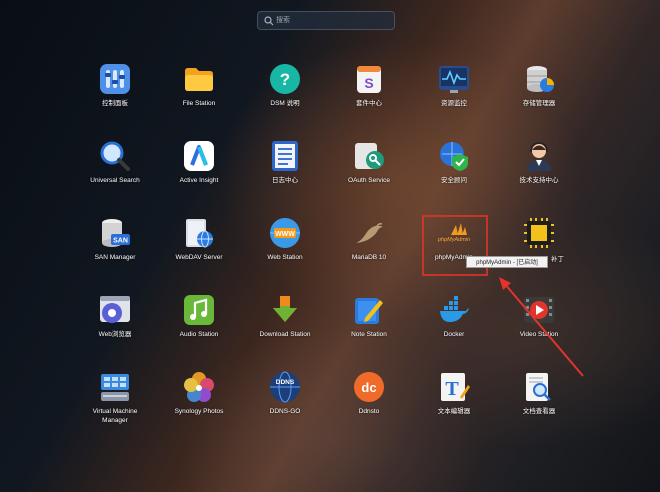 Image resolution: width=660 pixels, height=492 pixels. Describe the element at coordinates (368, 83) in the screenshot. I see `svg-text: S` at that location.